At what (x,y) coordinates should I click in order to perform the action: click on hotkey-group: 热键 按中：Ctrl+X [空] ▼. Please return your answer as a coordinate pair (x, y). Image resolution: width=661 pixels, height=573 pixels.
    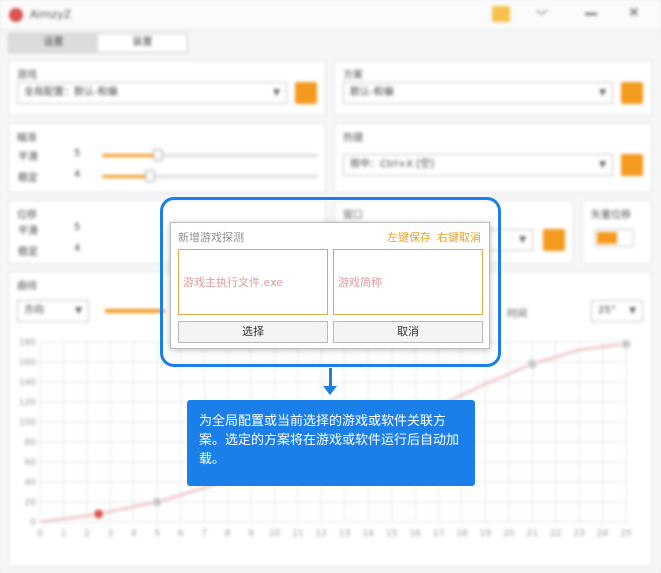
    Looking at the image, I should click on (493, 158).